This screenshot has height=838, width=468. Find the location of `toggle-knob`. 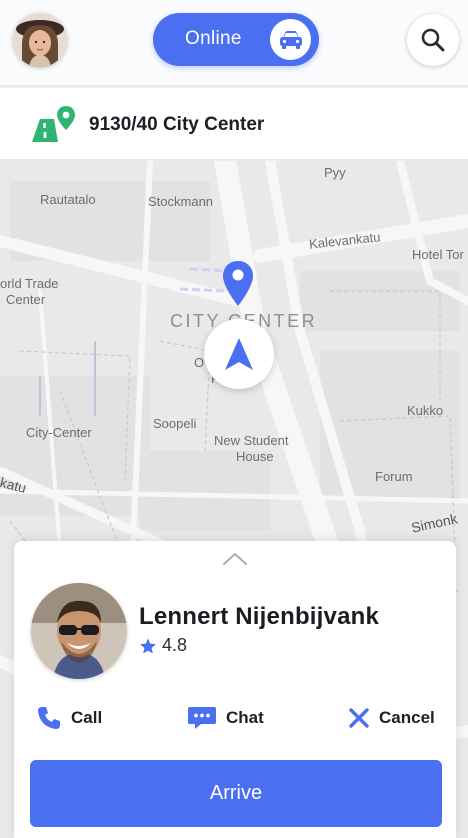

toggle-knob is located at coordinates (290, 39).